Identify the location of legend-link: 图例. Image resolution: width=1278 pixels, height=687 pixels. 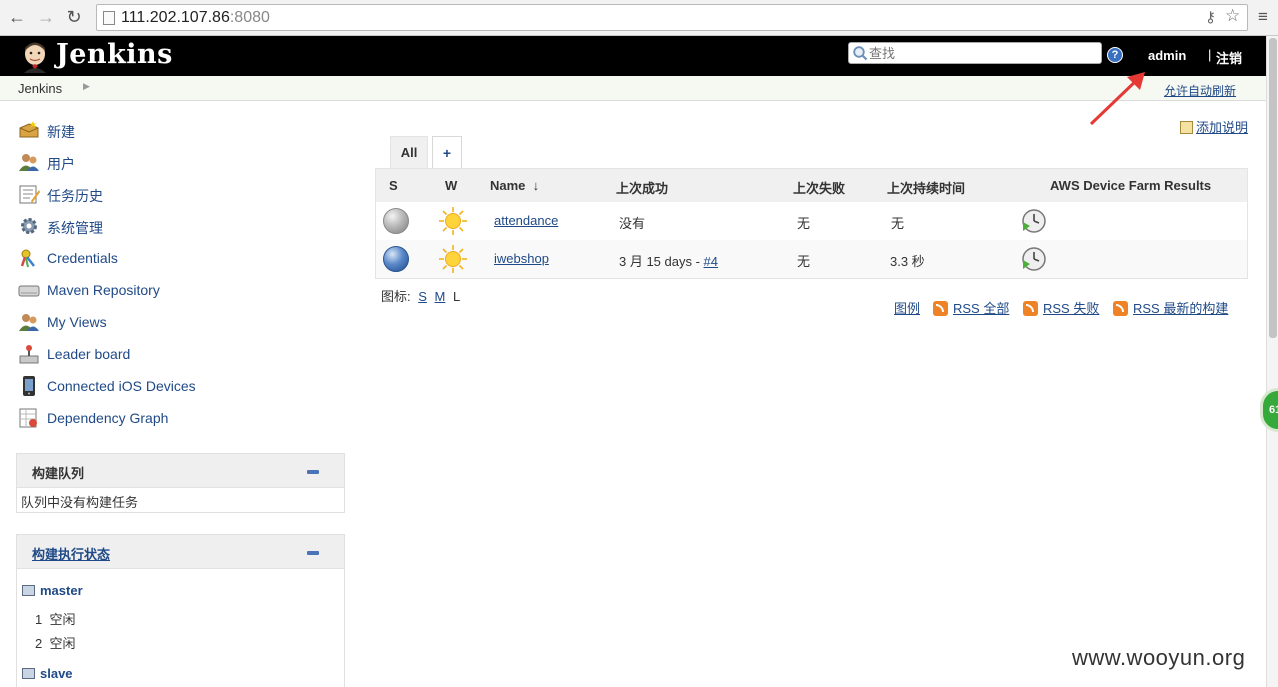
(907, 307).